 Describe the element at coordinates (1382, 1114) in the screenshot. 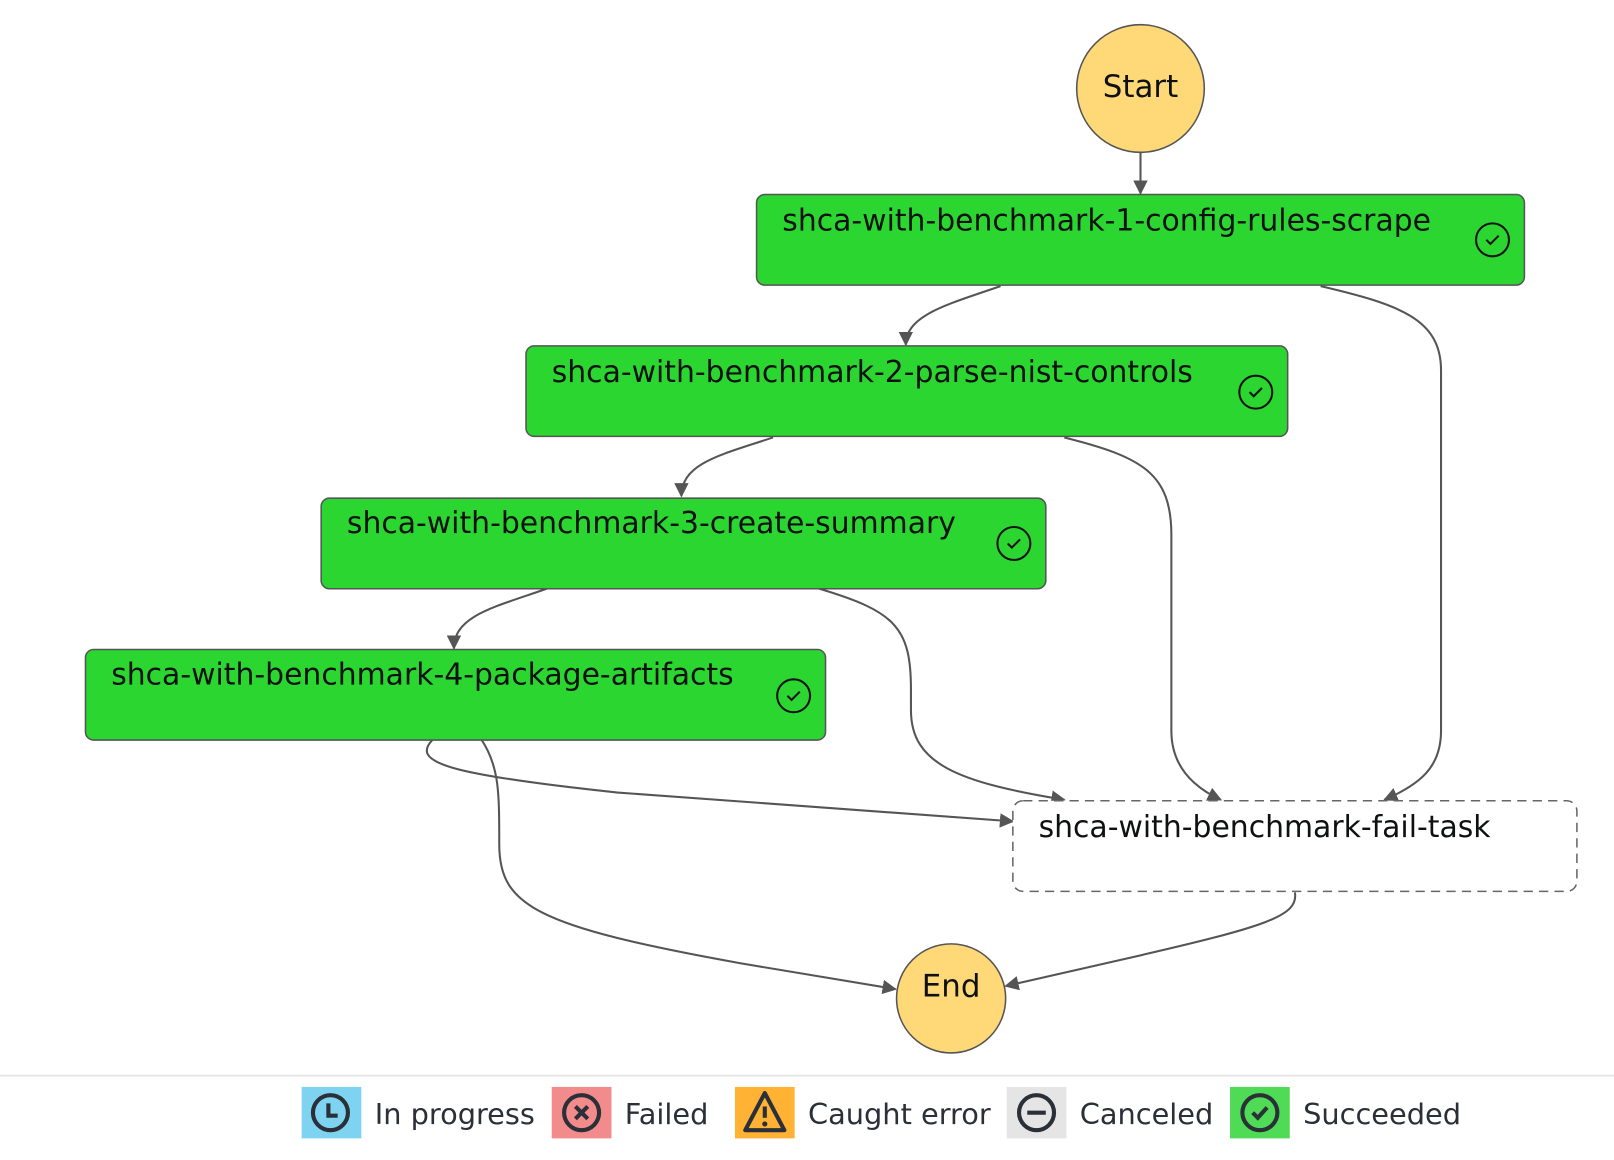

I see `legend-label: Succeeded` at that location.